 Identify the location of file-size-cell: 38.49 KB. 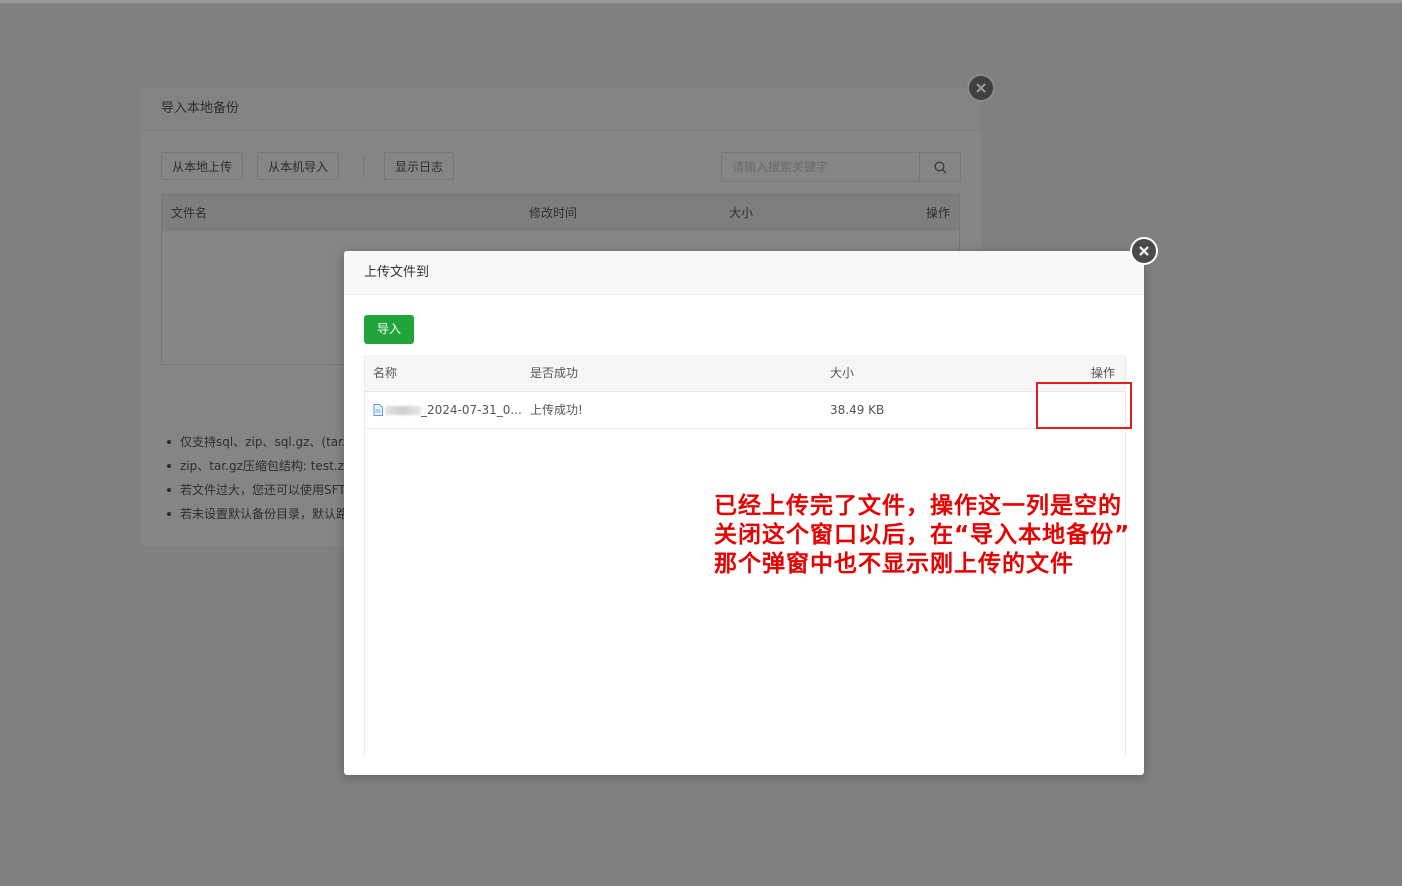
(857, 410).